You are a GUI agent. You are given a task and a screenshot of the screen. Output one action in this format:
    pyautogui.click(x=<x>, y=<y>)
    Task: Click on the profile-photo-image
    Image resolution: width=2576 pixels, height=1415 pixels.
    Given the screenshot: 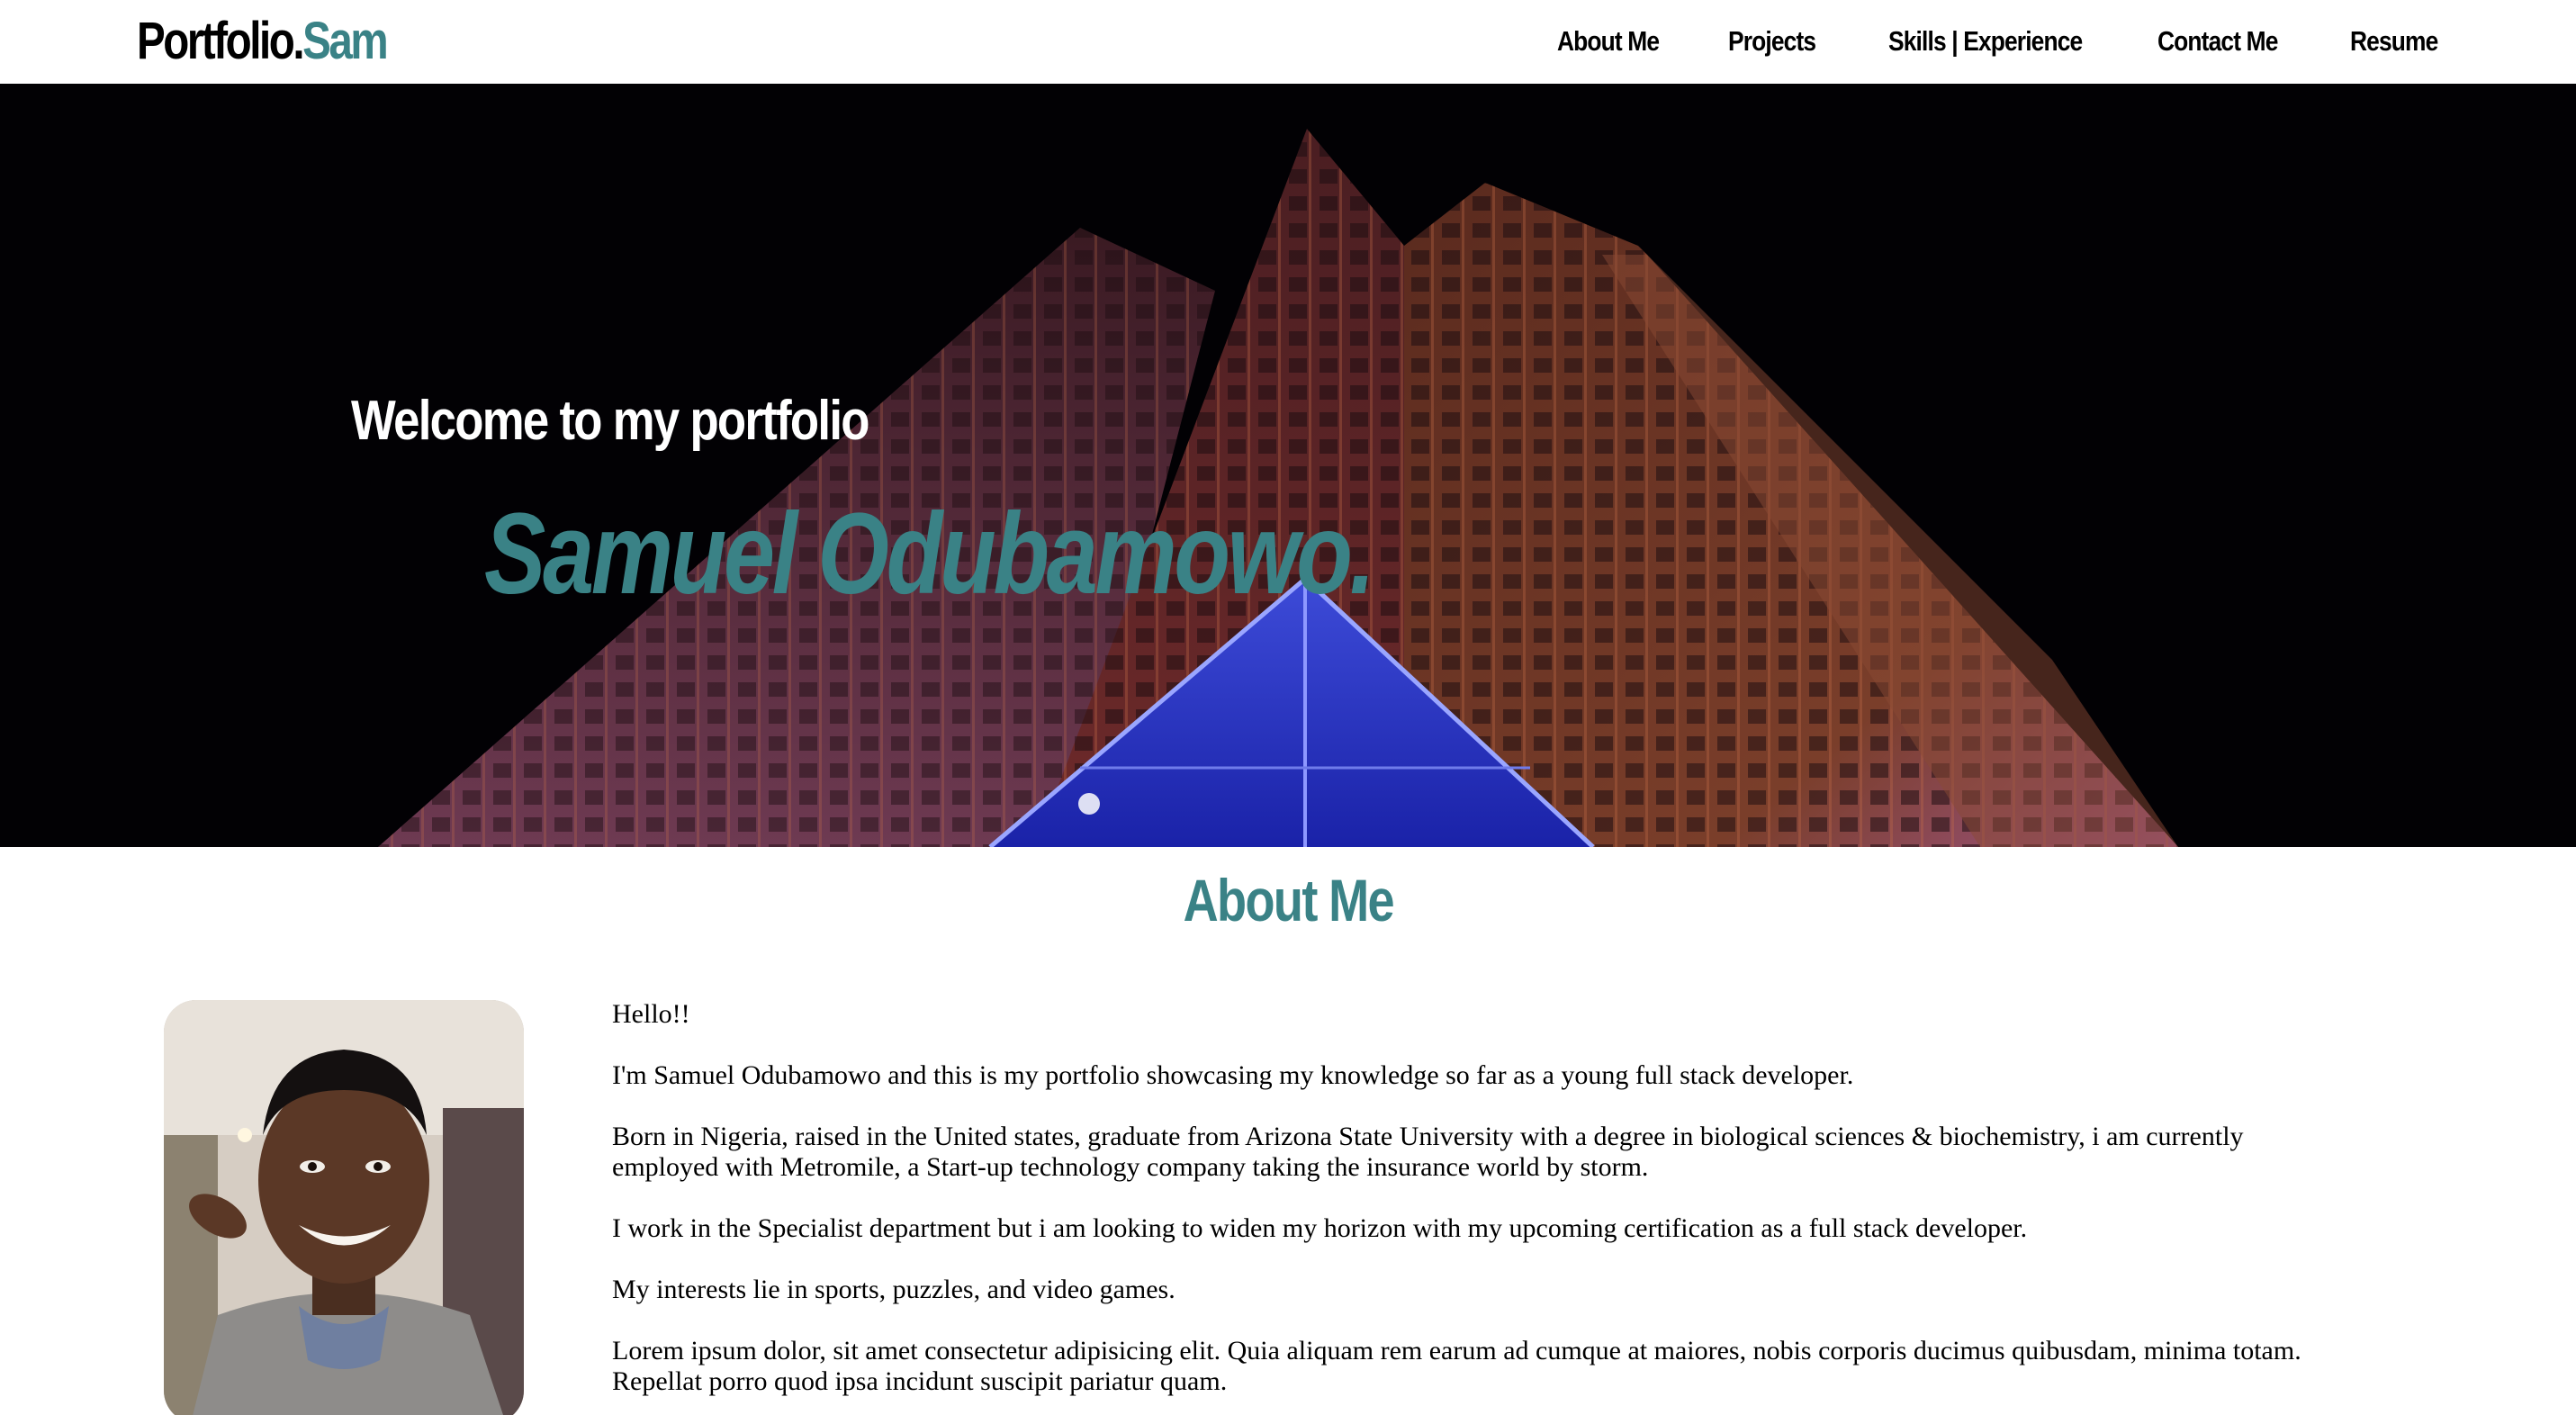 What is the action you would take?
    pyautogui.click(x=344, y=1207)
    